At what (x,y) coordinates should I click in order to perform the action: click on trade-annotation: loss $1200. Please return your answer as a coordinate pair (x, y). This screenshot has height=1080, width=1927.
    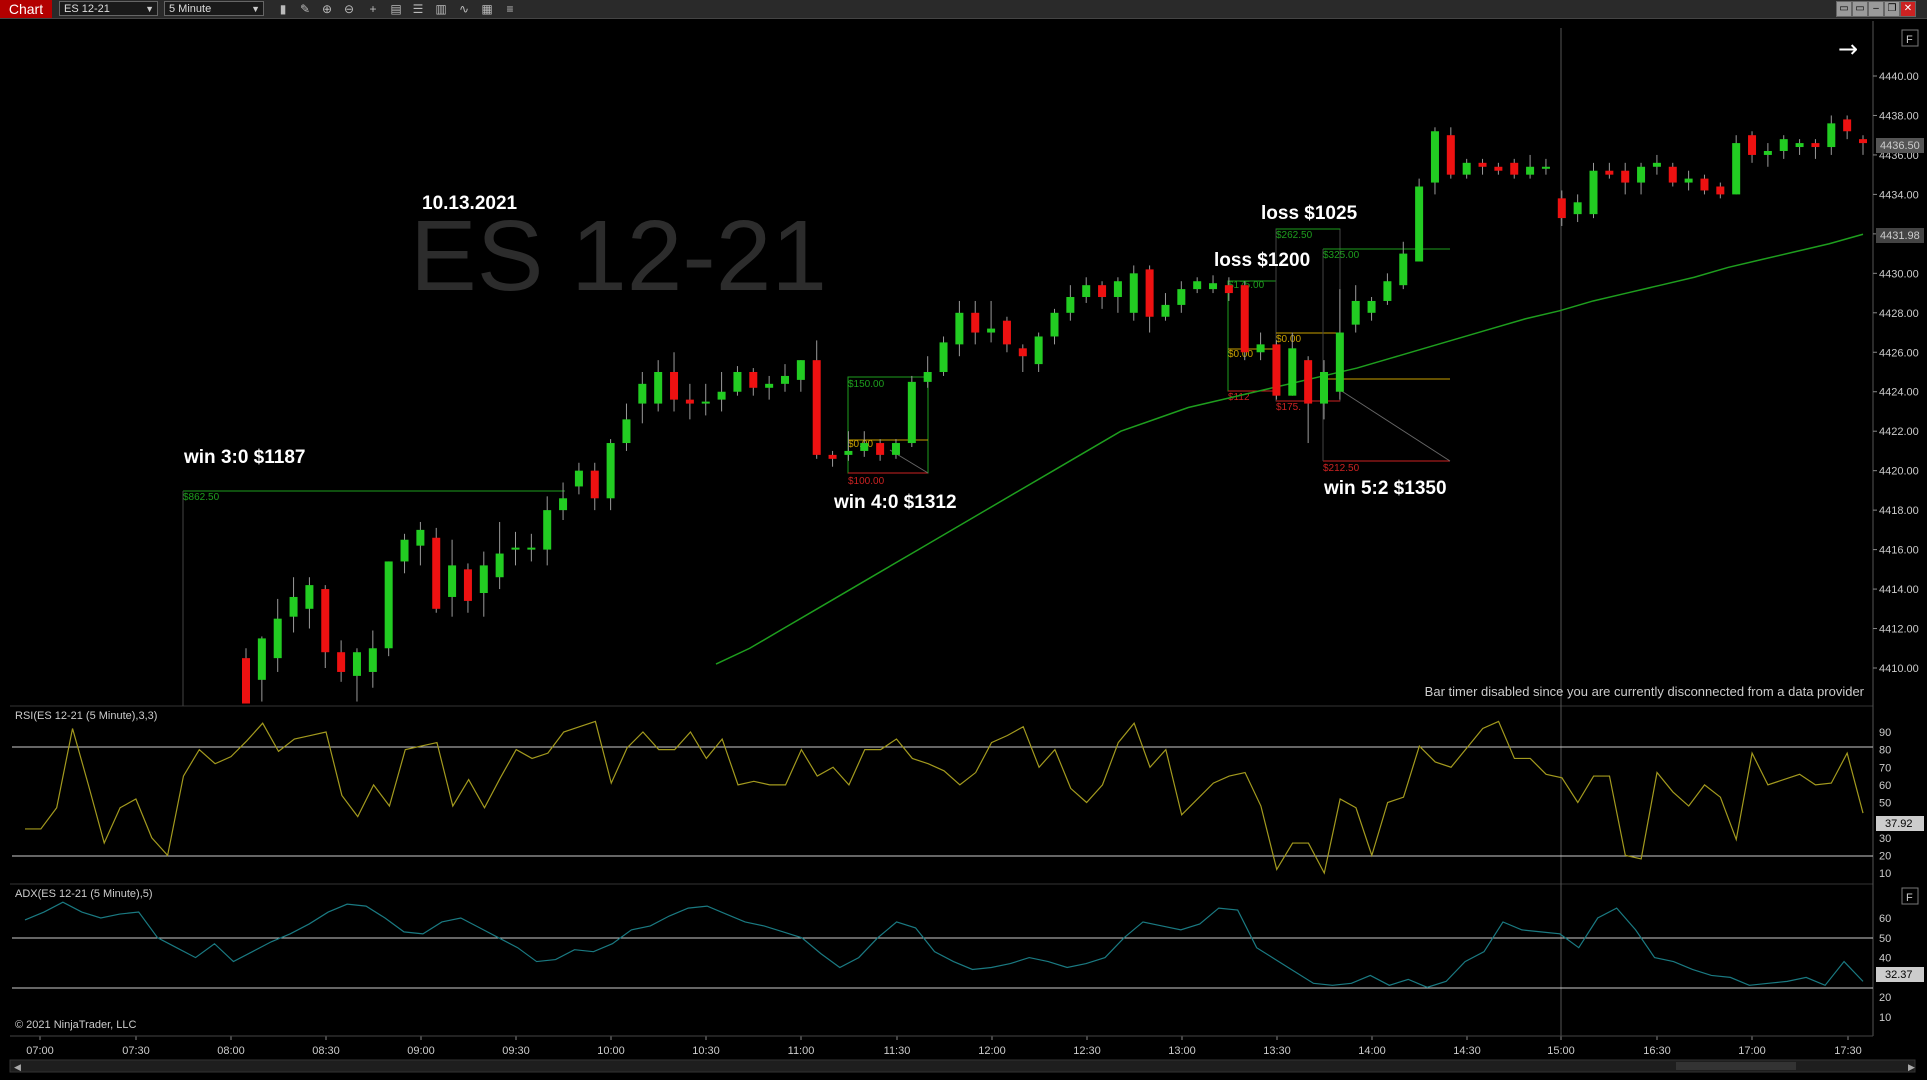
    Looking at the image, I should click on (1262, 260).